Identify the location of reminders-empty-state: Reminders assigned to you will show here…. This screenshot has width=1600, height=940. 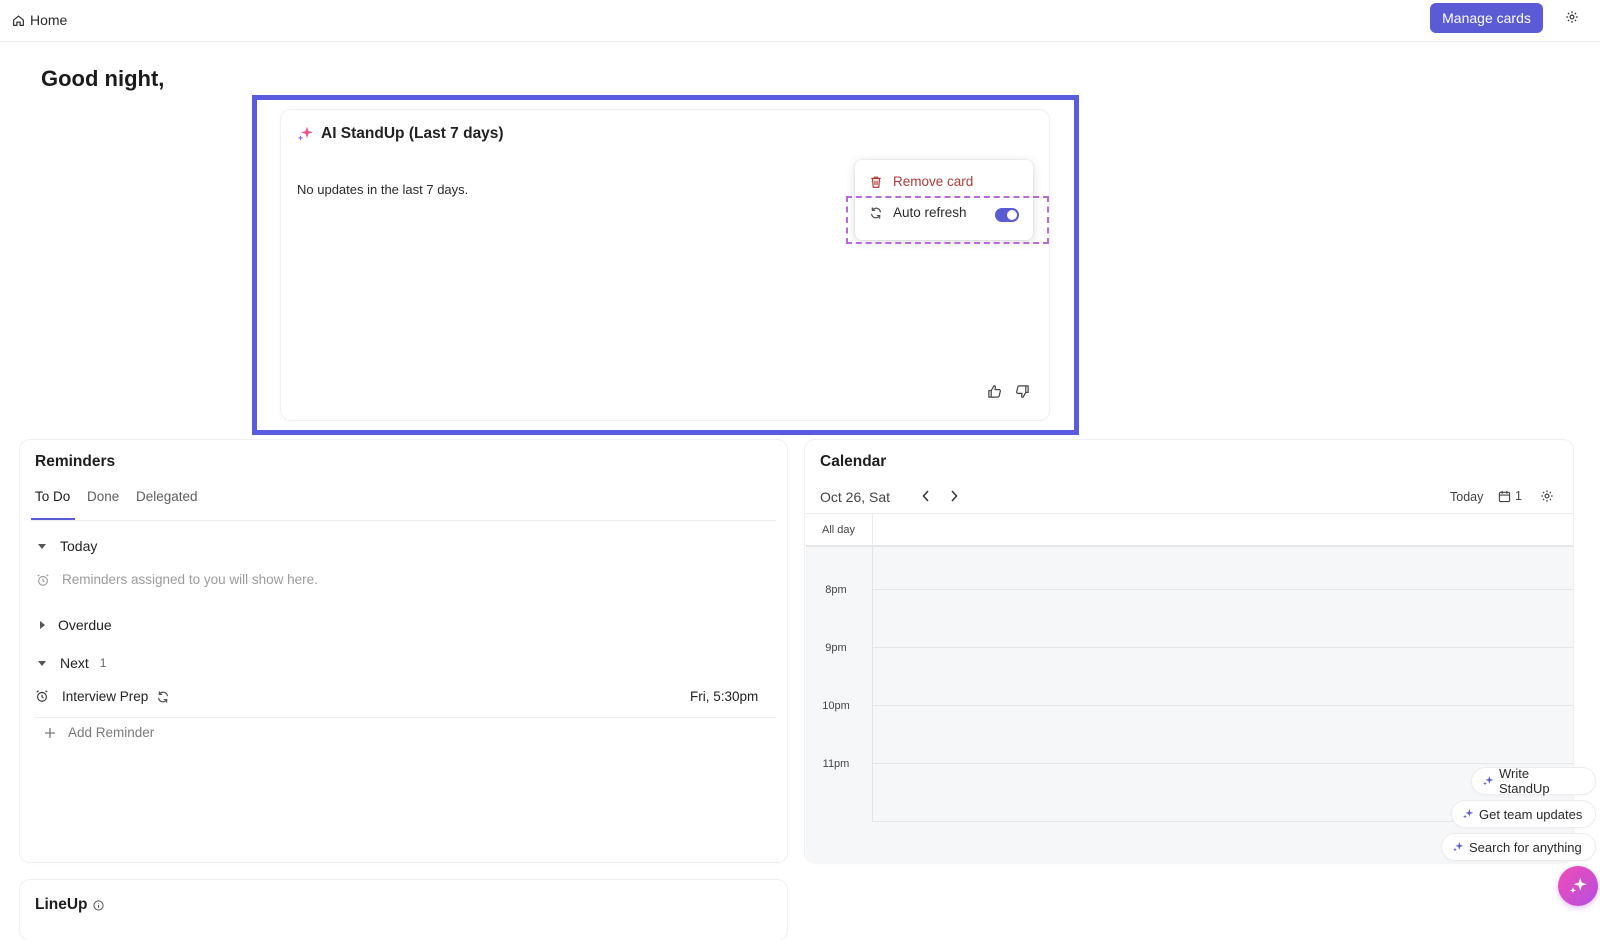
(177, 579).